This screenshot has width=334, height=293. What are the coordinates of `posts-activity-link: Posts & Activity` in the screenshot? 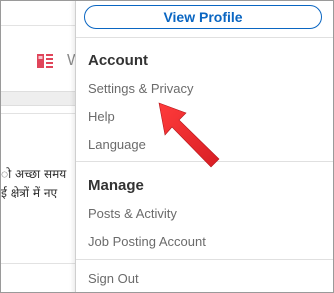 It's located at (132, 213).